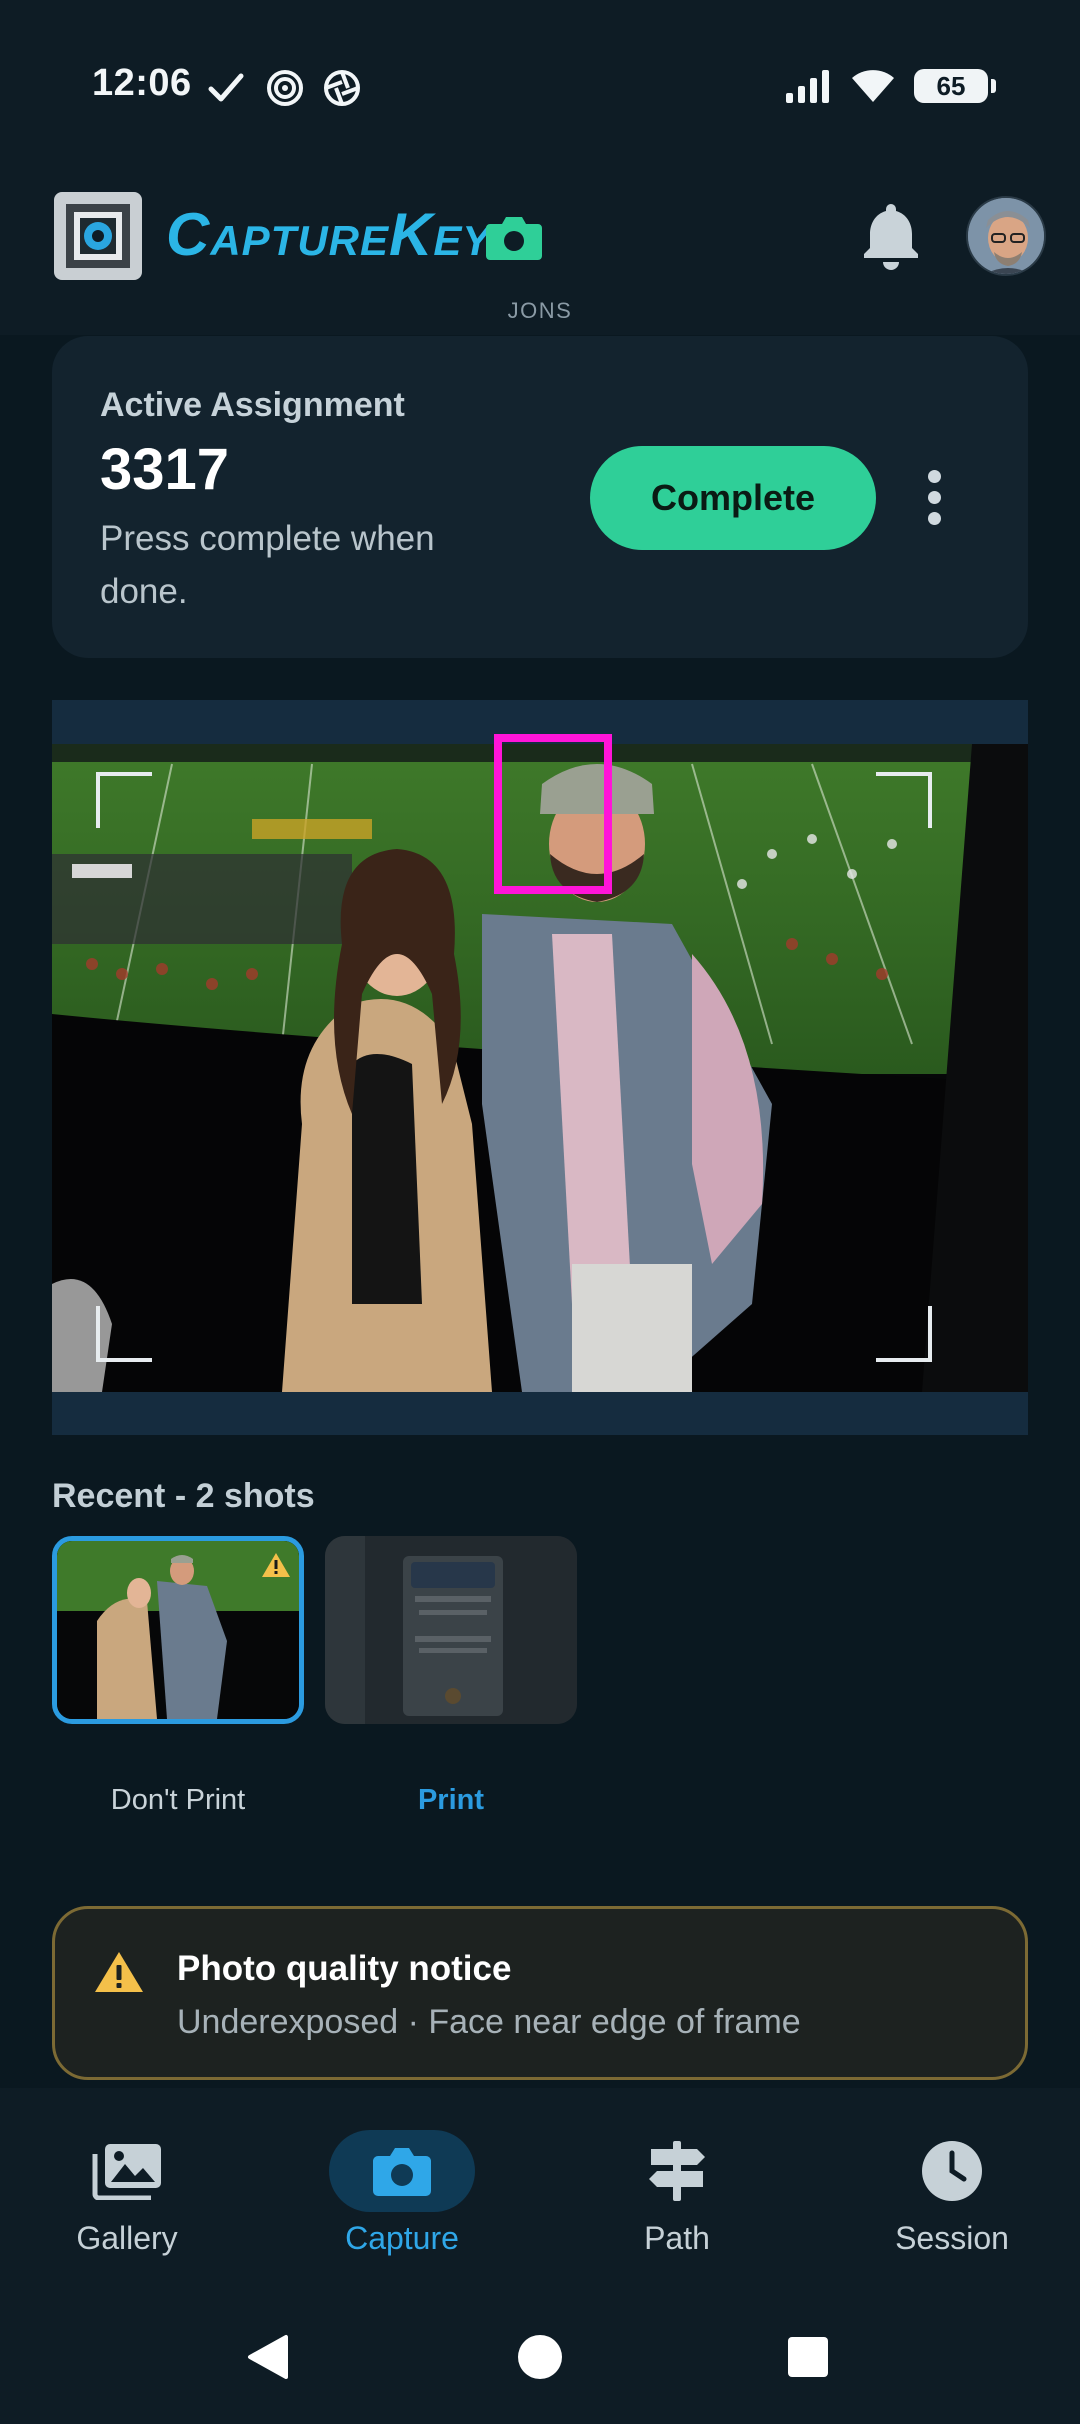 Image resolution: width=1080 pixels, height=2424 pixels. What do you see at coordinates (904, 800) in the screenshot?
I see `frame-guide-top-right` at bounding box center [904, 800].